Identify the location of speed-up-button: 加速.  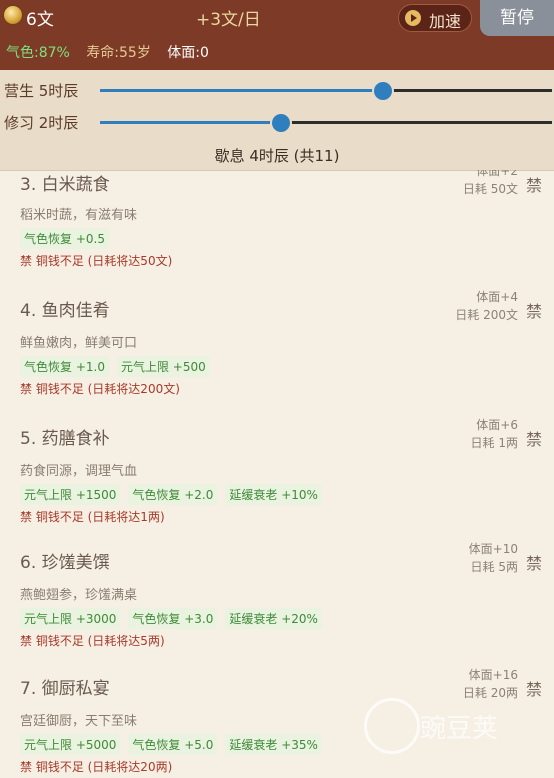
(435, 18).